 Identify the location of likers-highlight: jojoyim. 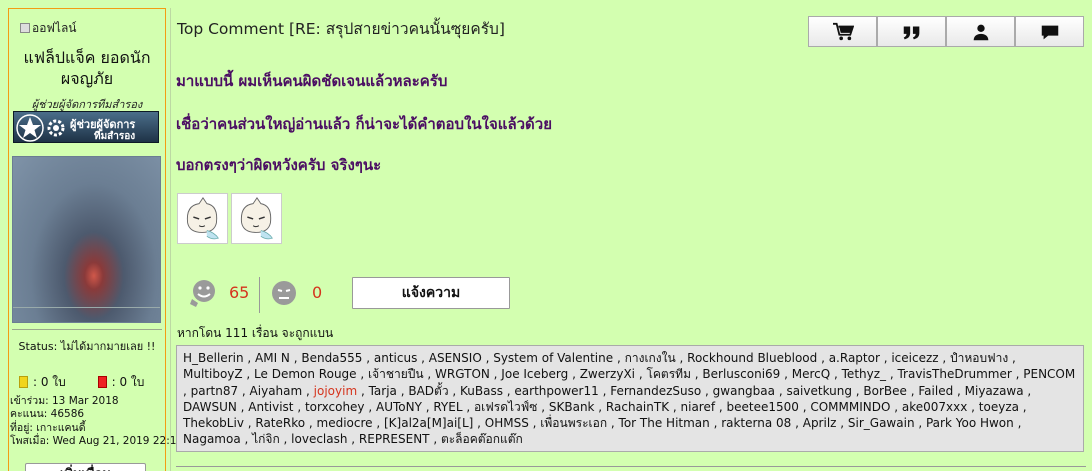
(335, 391).